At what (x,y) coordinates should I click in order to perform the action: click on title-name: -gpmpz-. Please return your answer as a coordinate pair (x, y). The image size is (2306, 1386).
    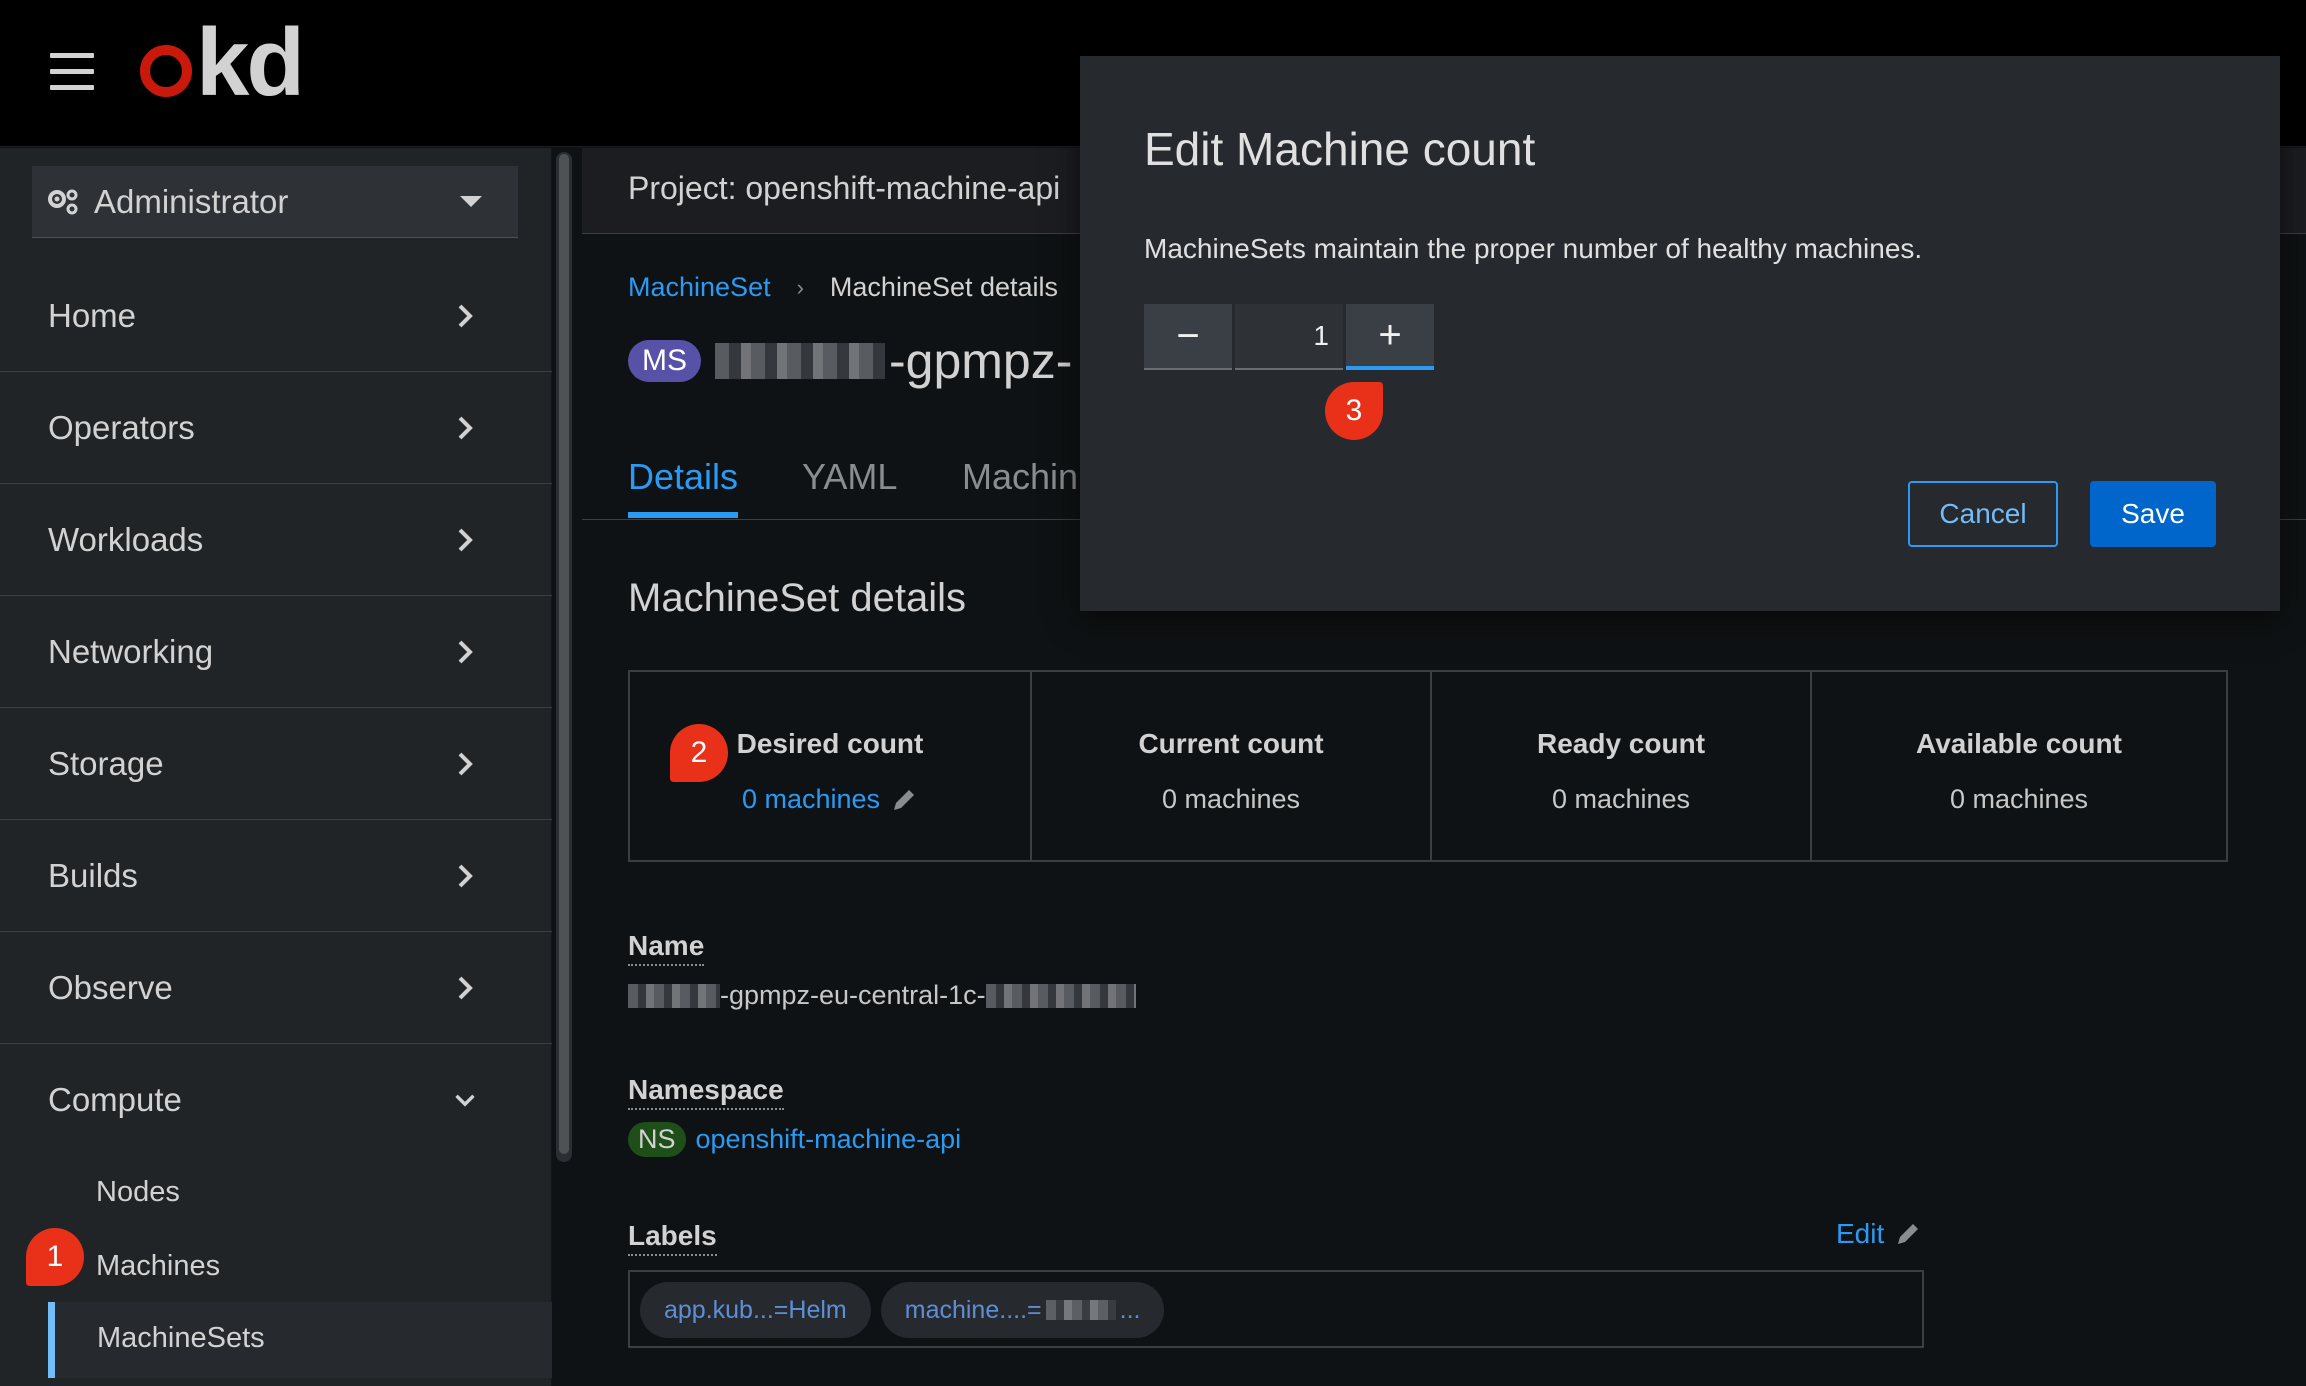
    Looking at the image, I should click on (981, 361).